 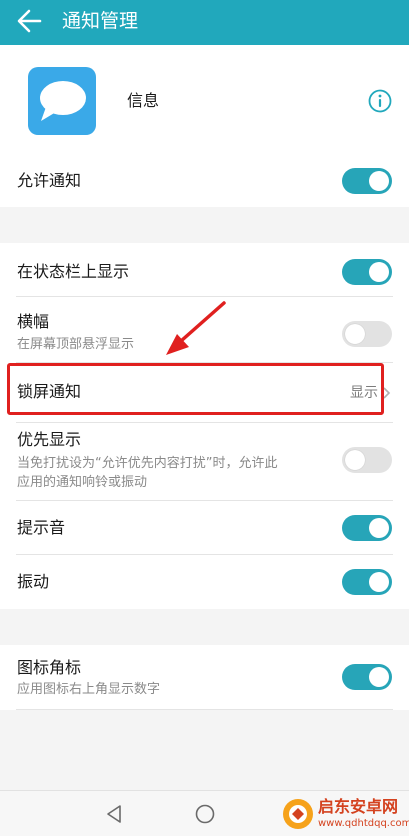 I want to click on badge-label: 图标角标, so click(x=49, y=667).